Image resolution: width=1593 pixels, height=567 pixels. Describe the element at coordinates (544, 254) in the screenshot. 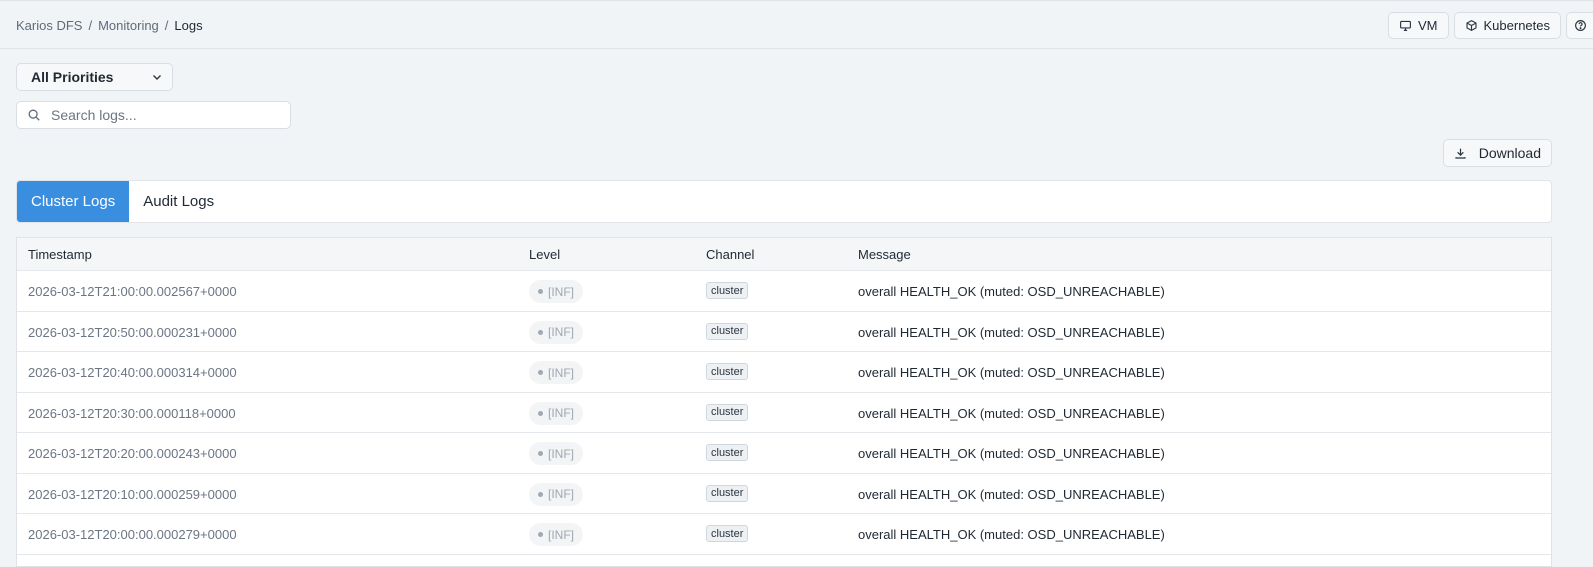

I see `header-level: Level` at that location.